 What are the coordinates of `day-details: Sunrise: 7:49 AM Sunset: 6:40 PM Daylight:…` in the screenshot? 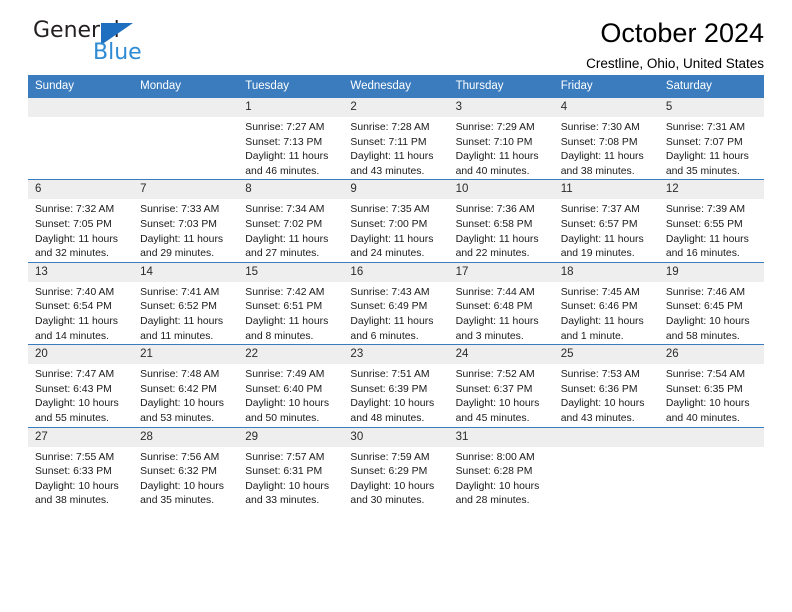 It's located at (290, 395).